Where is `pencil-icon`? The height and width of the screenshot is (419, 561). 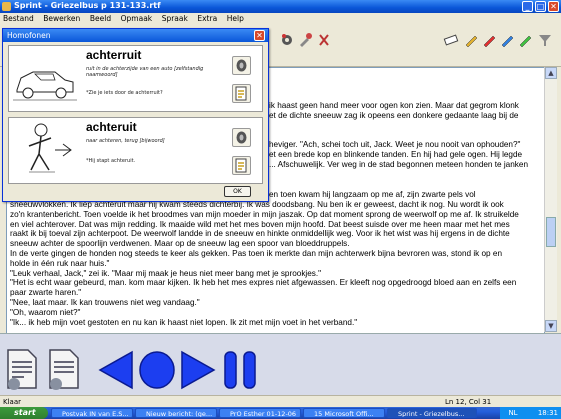 pencil-icon is located at coordinates (471, 40).